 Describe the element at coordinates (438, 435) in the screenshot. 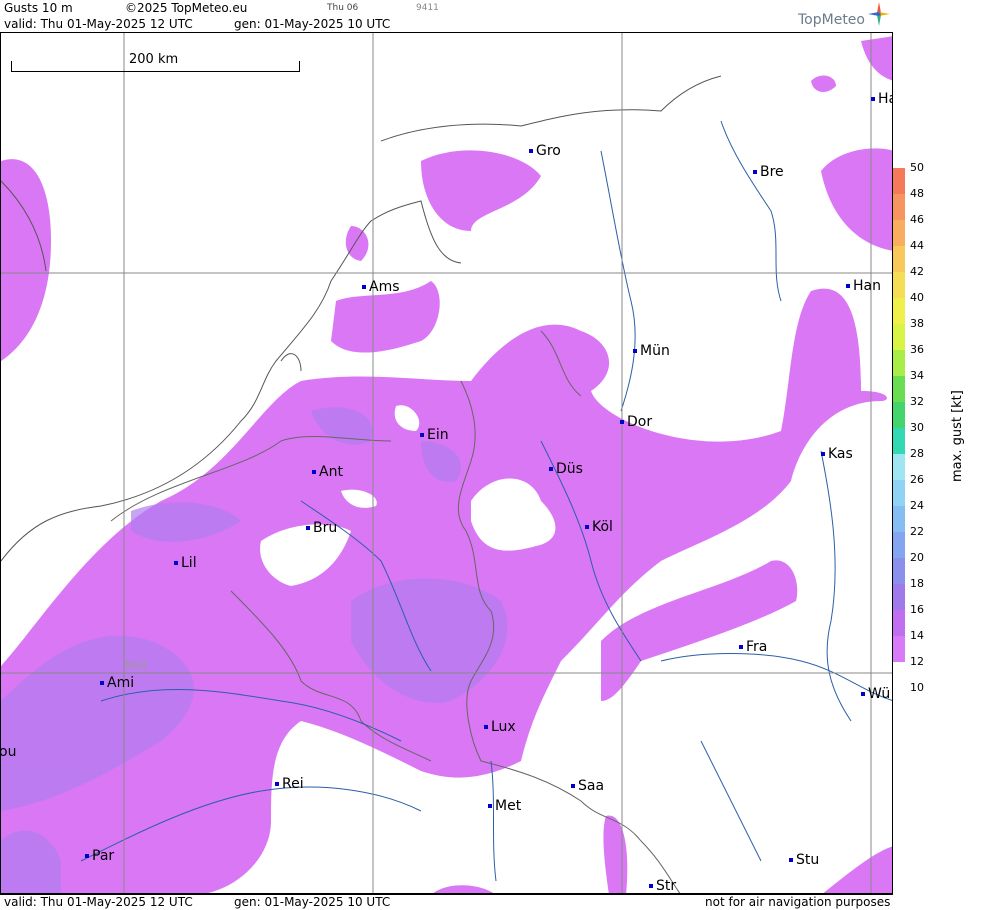

I see `city-label: Ein` at that location.